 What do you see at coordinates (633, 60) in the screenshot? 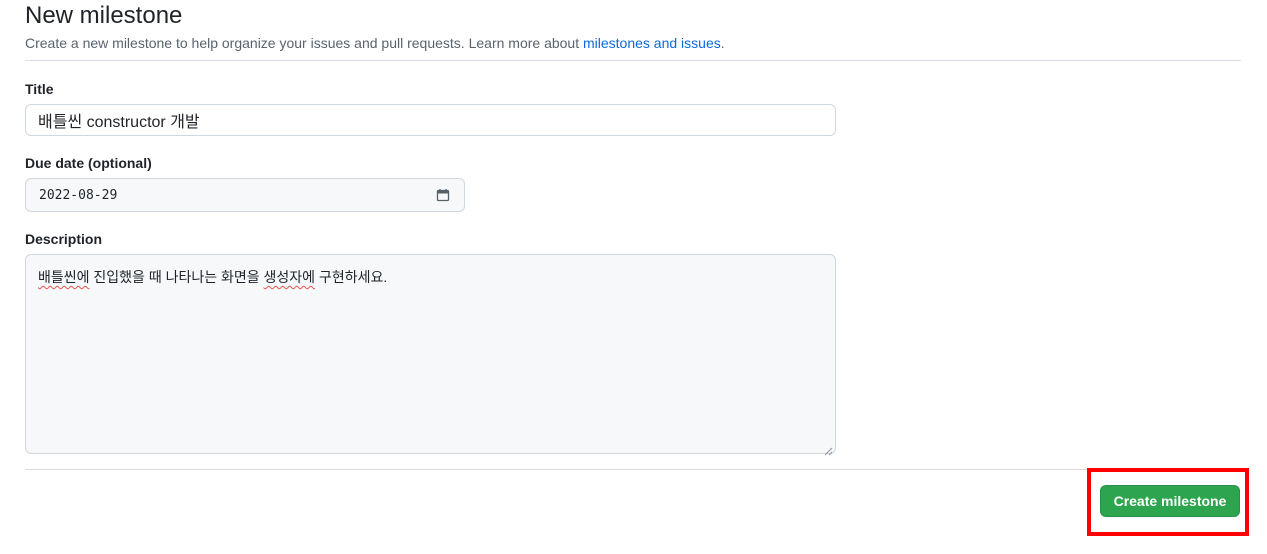
I see `header-divider` at bounding box center [633, 60].